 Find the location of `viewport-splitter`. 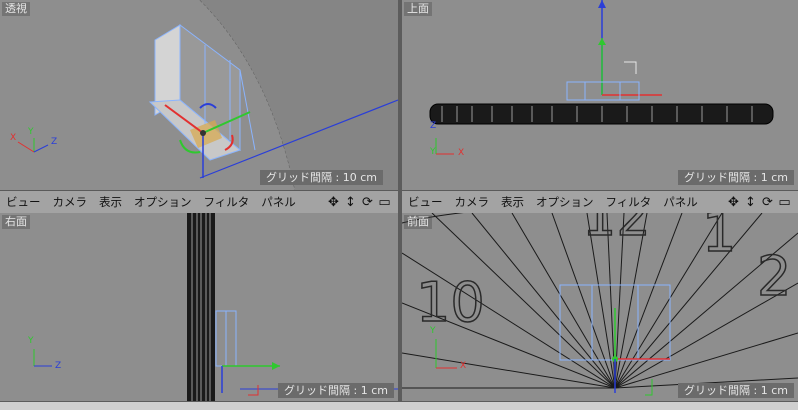

viewport-splitter is located at coordinates (400, 204).